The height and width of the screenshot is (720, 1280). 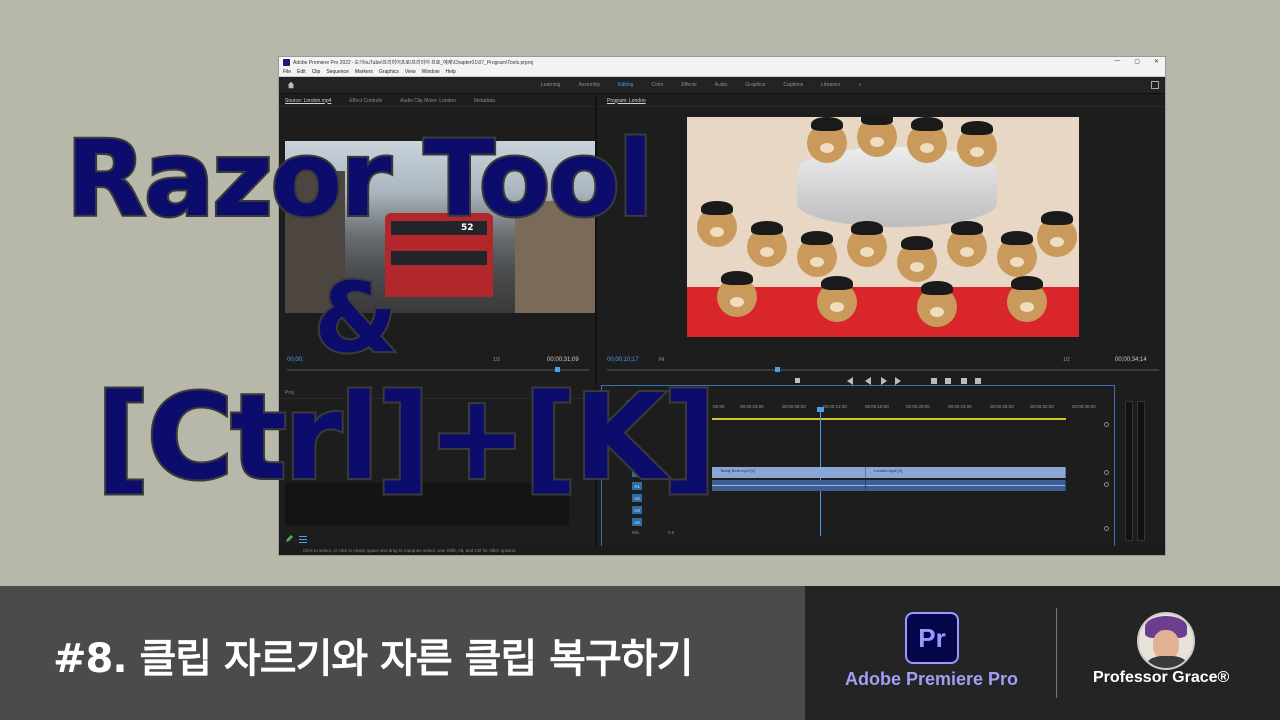 I want to click on tab-audio-clip-mixer: Audio Clip Mixer: London, so click(x=428, y=101).